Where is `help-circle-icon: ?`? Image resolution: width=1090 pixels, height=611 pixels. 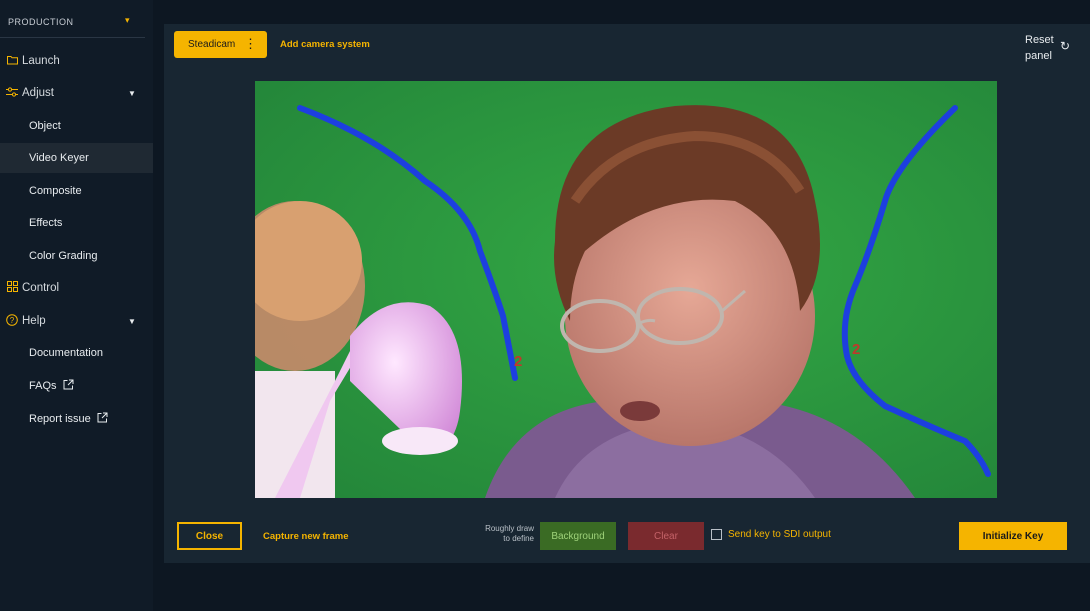
help-circle-icon: ? is located at coordinates (12, 321).